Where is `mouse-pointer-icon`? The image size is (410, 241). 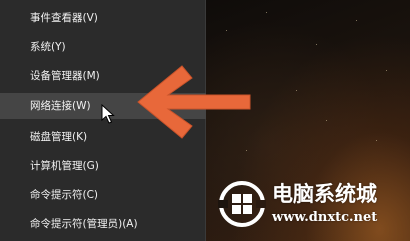 mouse-pointer-icon is located at coordinates (108, 114).